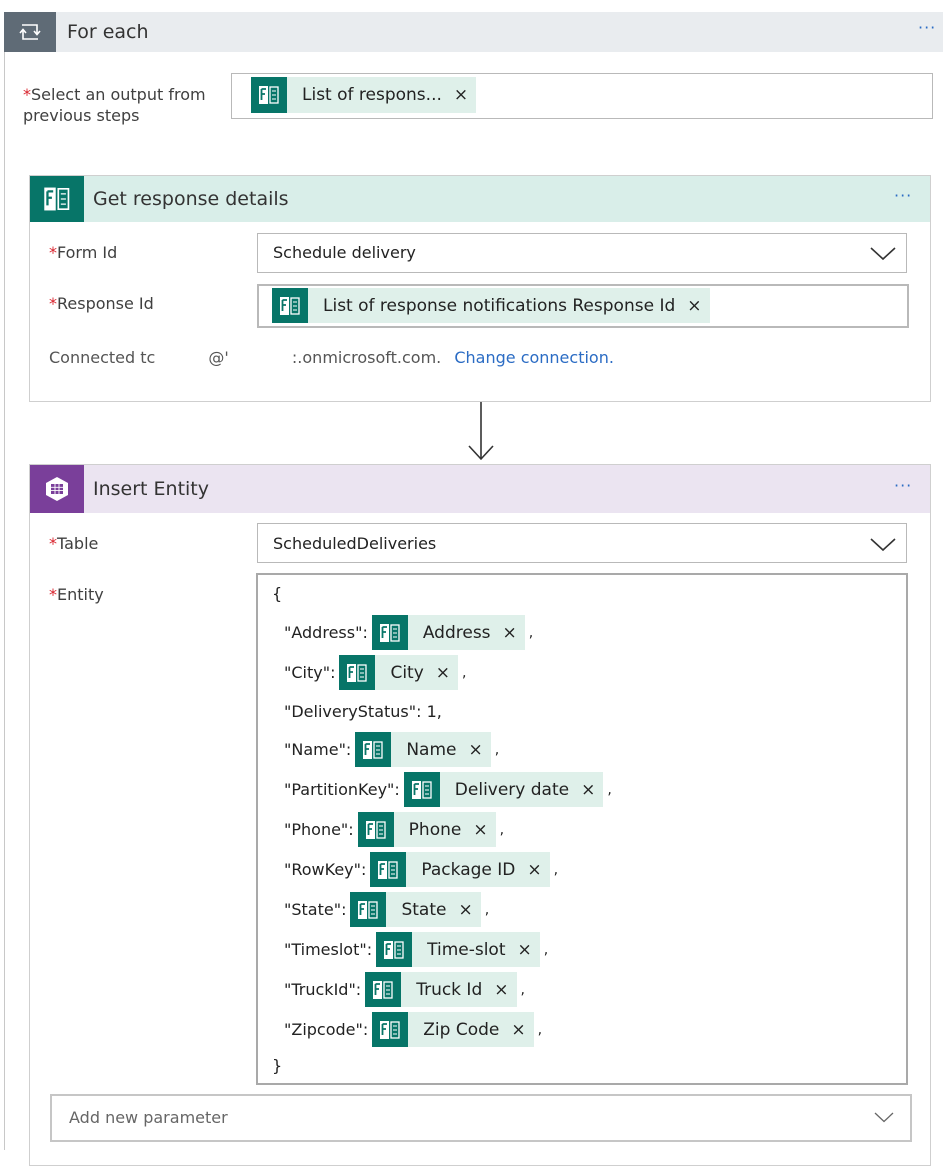 The width and height of the screenshot is (943, 1166). I want to click on token-label: Name, so click(431, 749).